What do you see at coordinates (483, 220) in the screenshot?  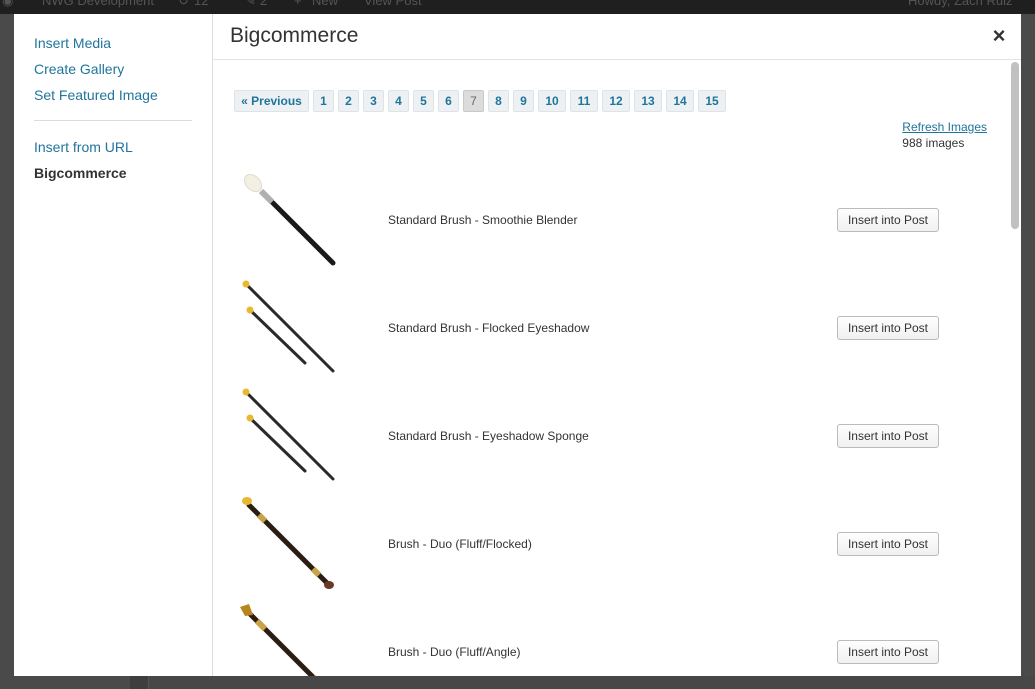 I see `product-name: Standard Brush - Smoothie Blender` at bounding box center [483, 220].